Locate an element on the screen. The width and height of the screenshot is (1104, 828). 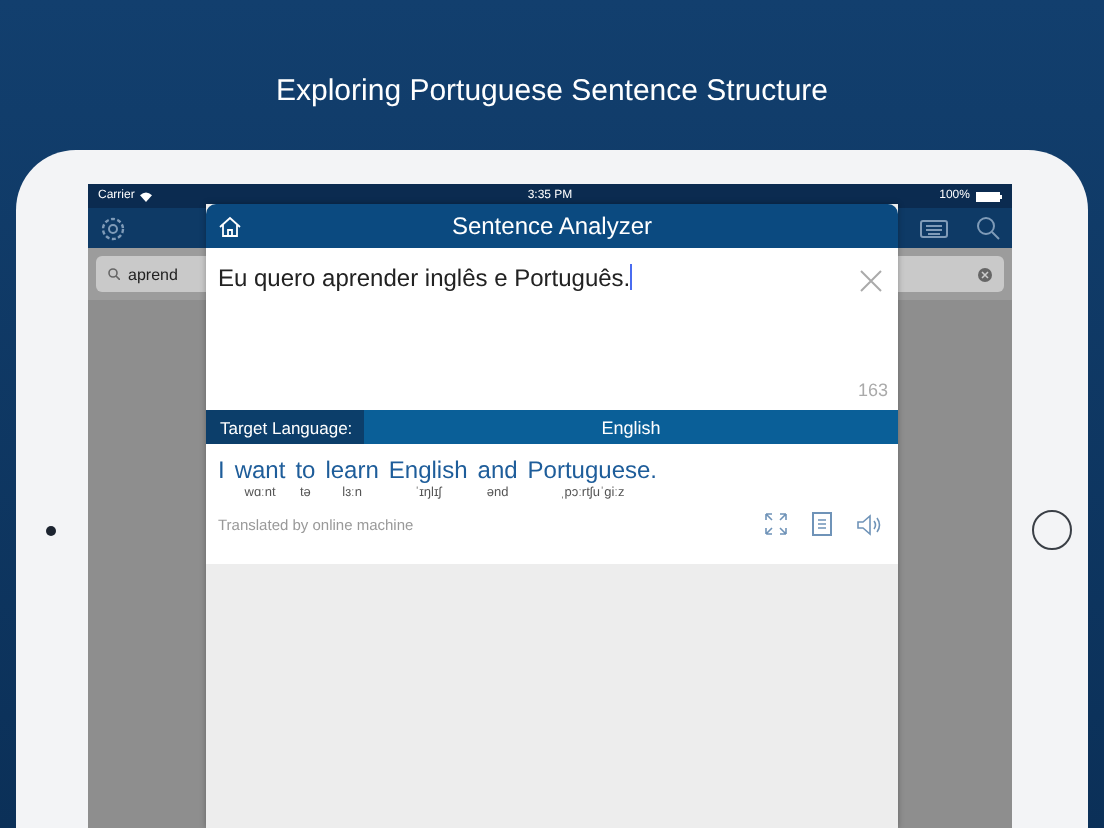
translation-word: want is located at coordinates (260, 470).